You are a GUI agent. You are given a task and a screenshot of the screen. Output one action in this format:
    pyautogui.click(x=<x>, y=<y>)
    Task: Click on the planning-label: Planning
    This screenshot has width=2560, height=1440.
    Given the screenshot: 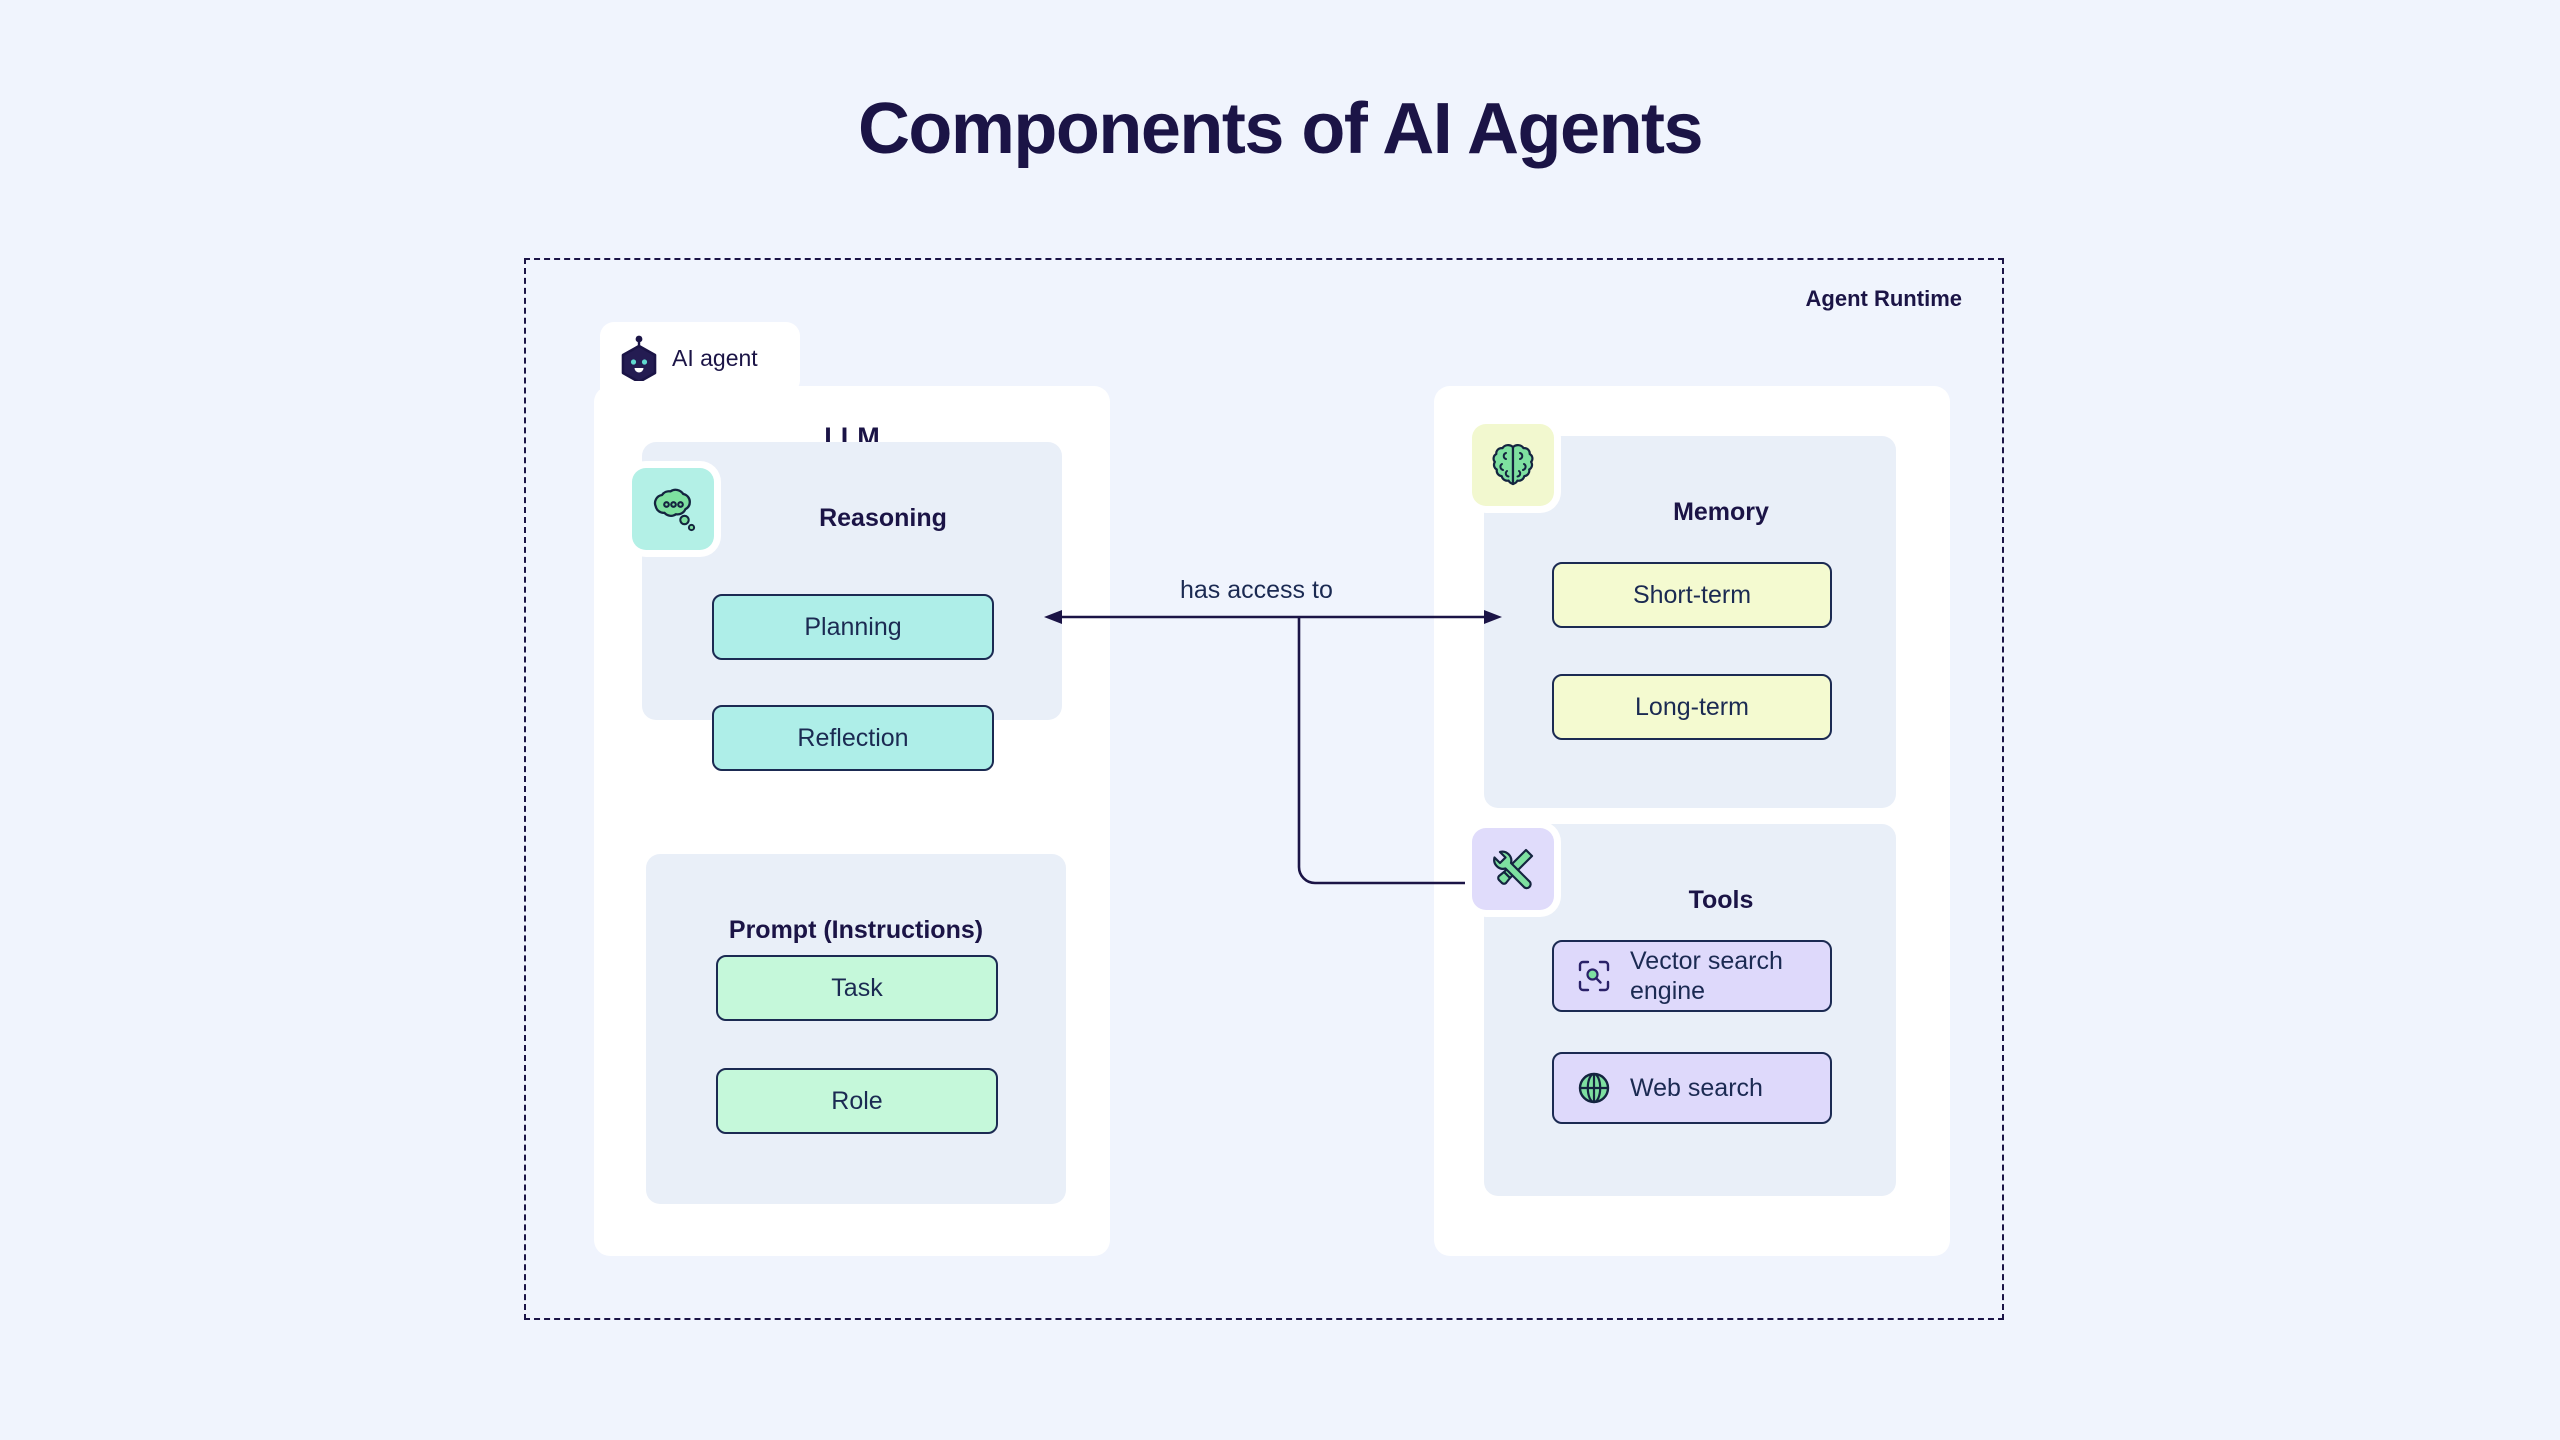 What is the action you would take?
    pyautogui.click(x=853, y=626)
    